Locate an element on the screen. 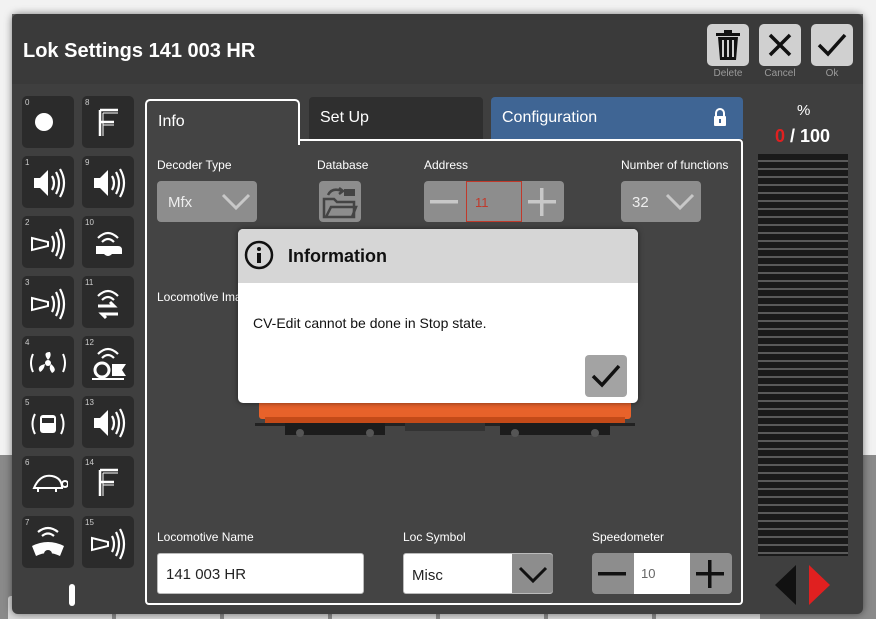 This screenshot has width=876, height=619. speedometer-field: 10 is located at coordinates (662, 573).